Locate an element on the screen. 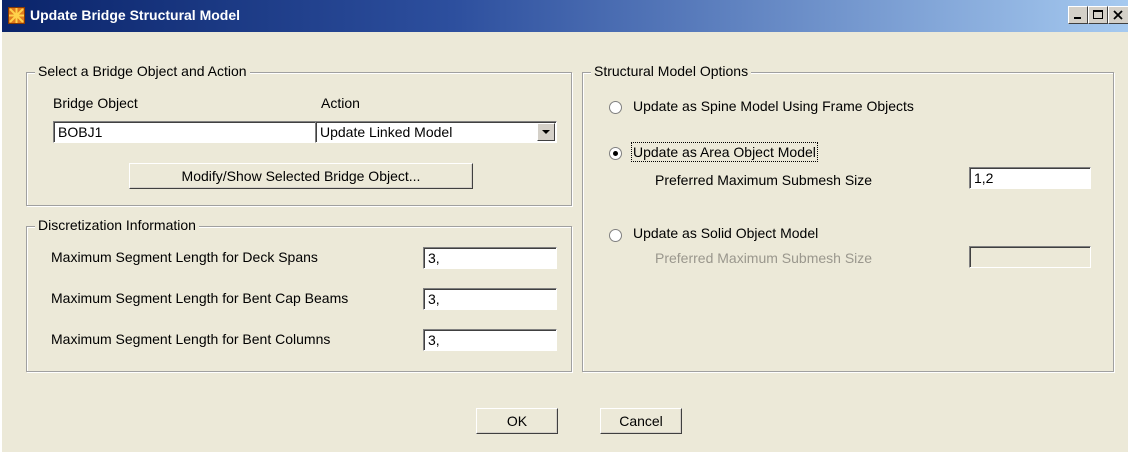 This screenshot has width=1128, height=452. solid-submesh-input is located at coordinates (1030, 257).